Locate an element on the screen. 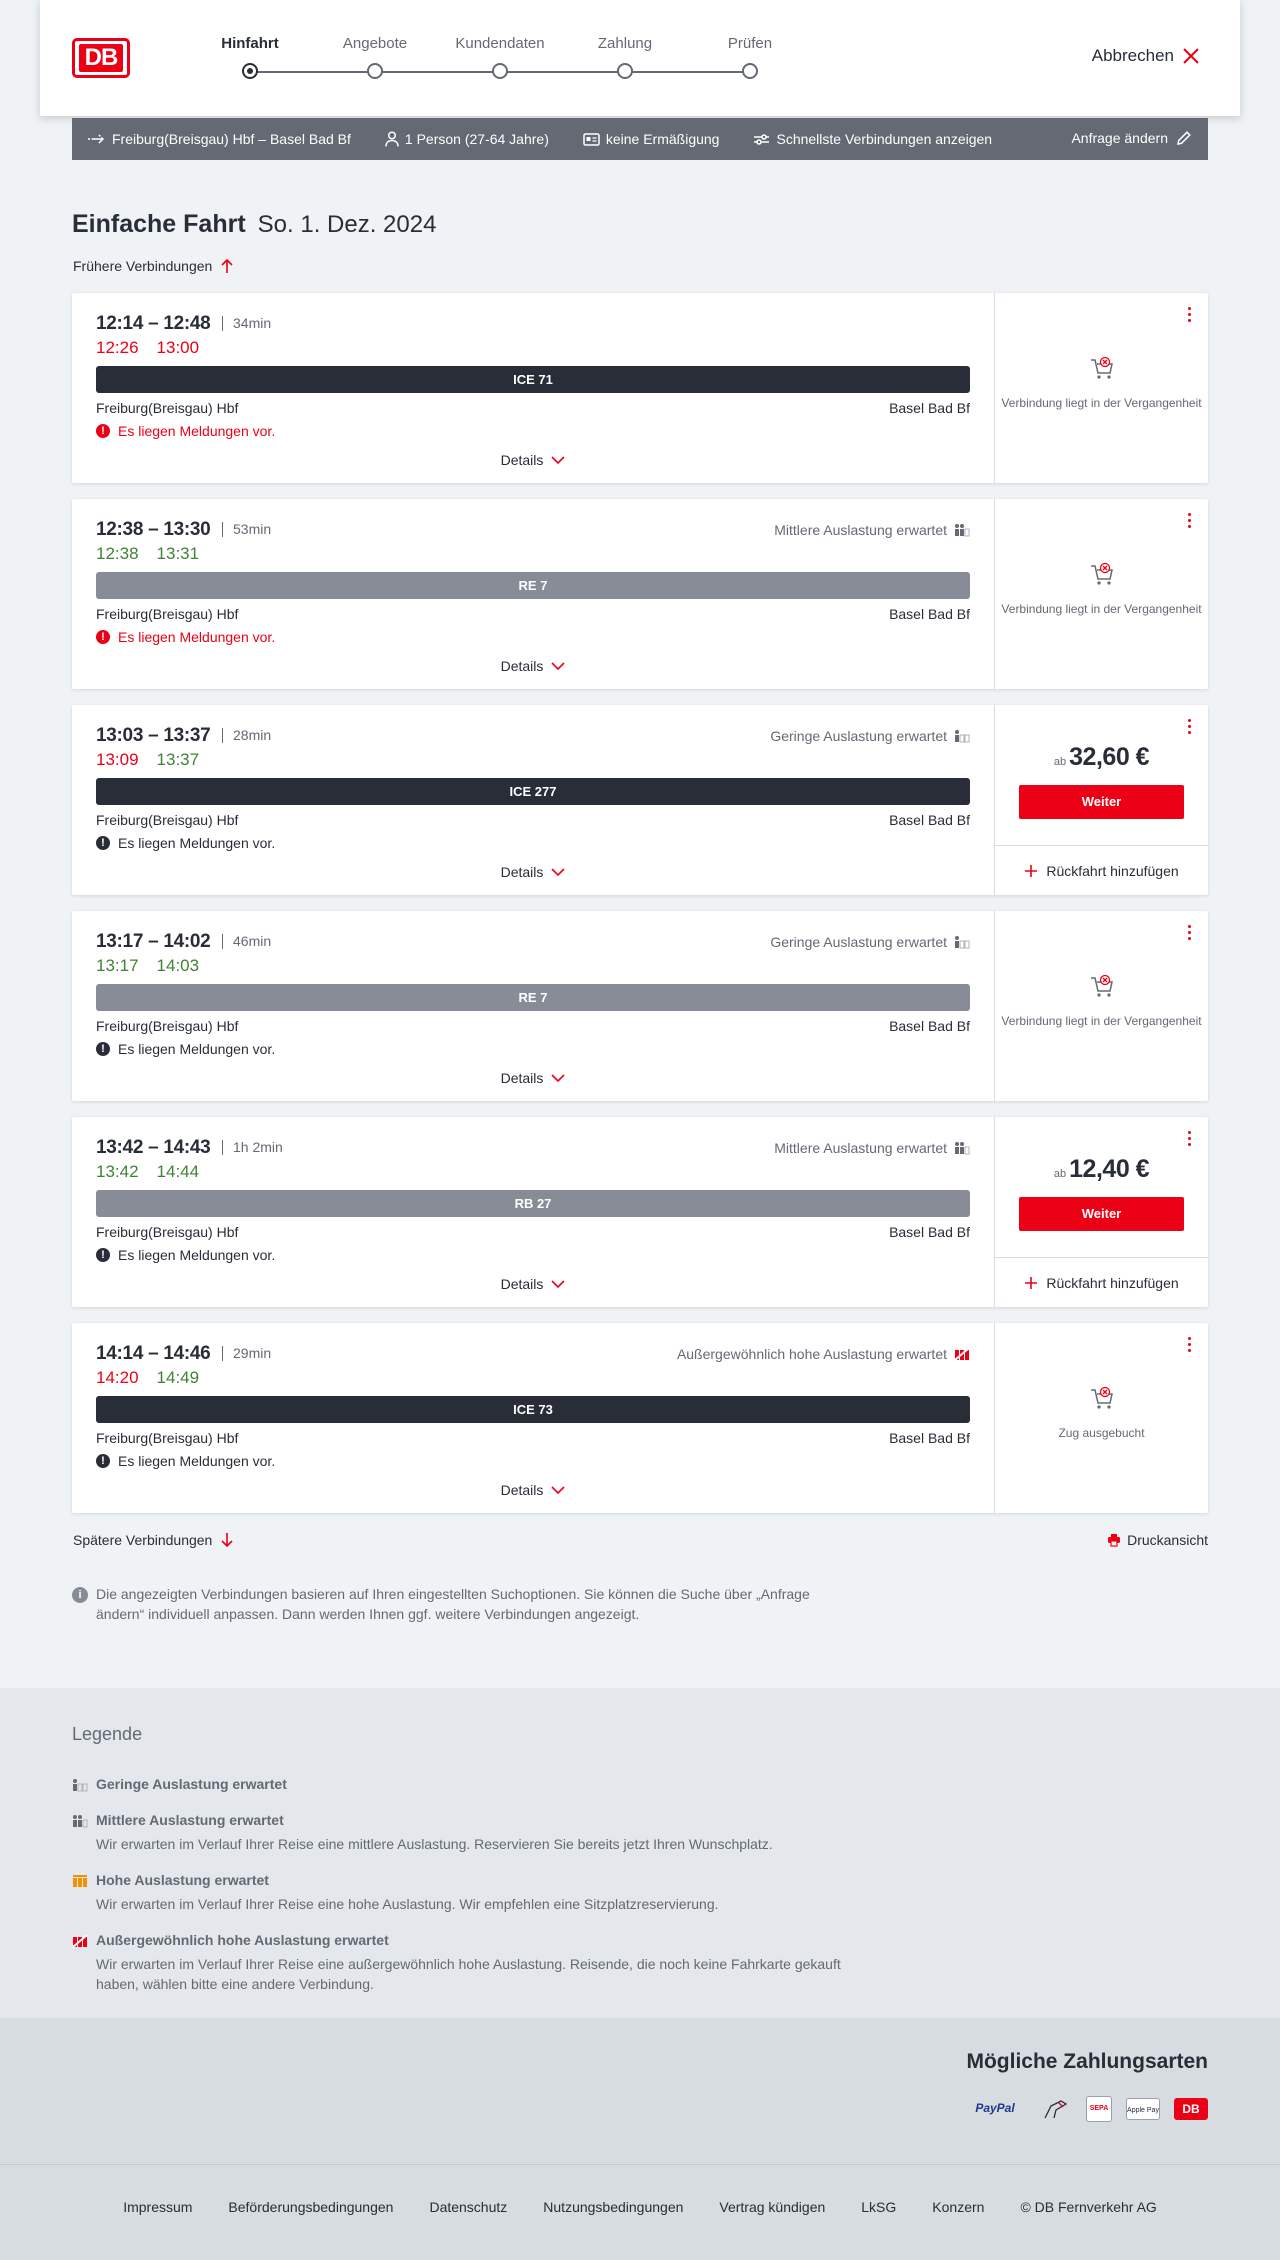 The image size is (1280, 2260). train-bar: ICE 71 is located at coordinates (533, 379).